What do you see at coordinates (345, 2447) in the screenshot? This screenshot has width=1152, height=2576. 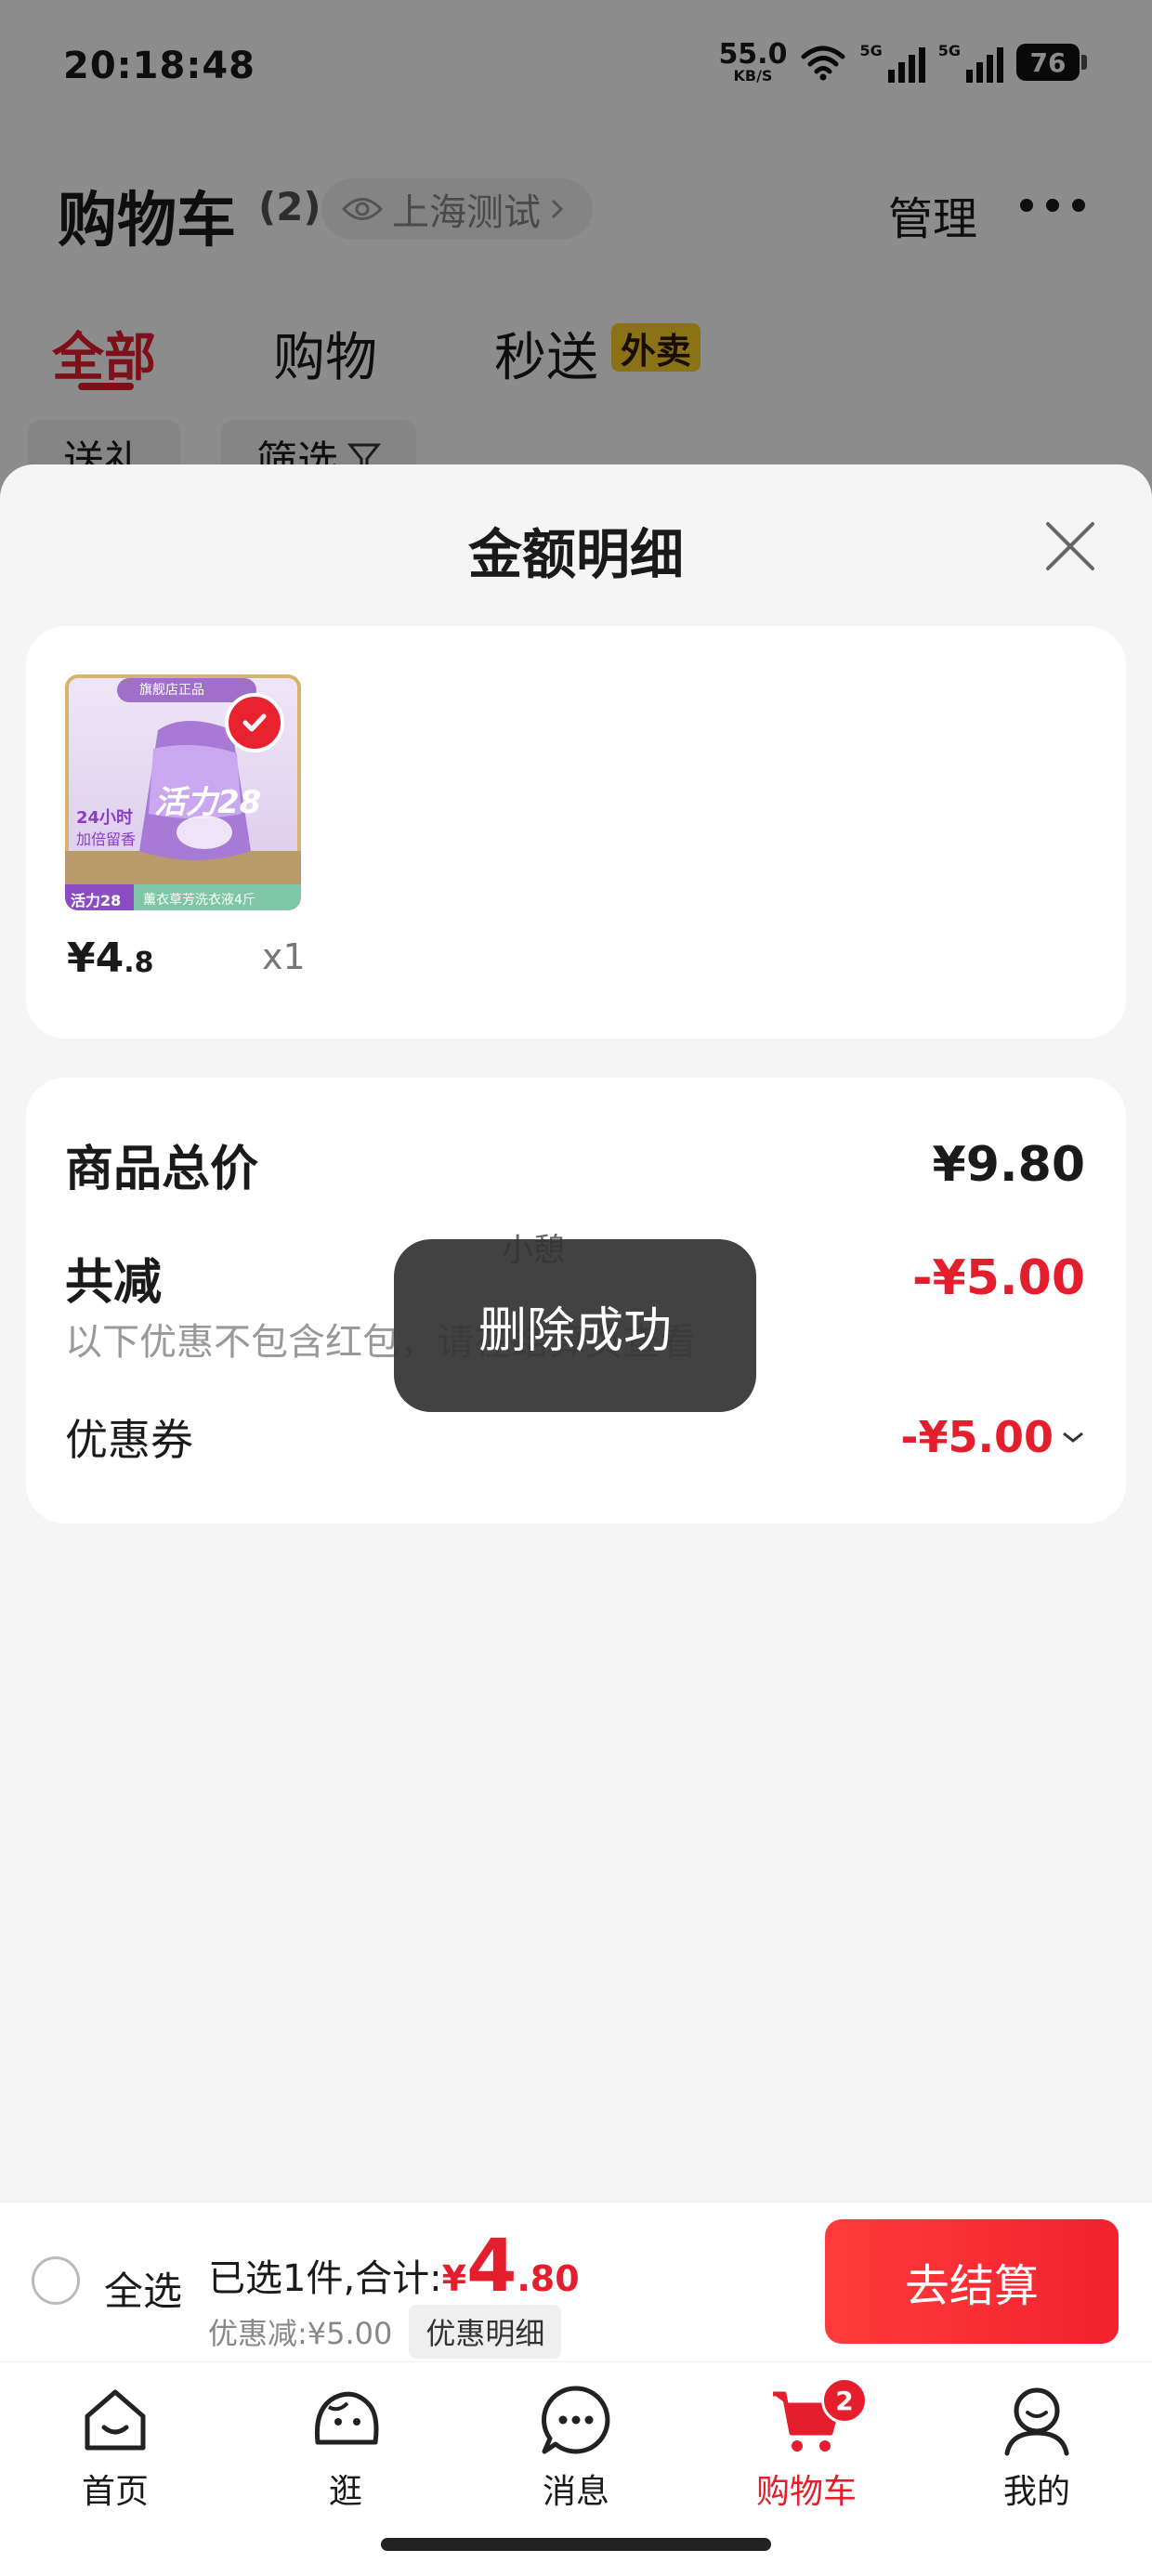 I see `nav-item-explore: 逛` at bounding box center [345, 2447].